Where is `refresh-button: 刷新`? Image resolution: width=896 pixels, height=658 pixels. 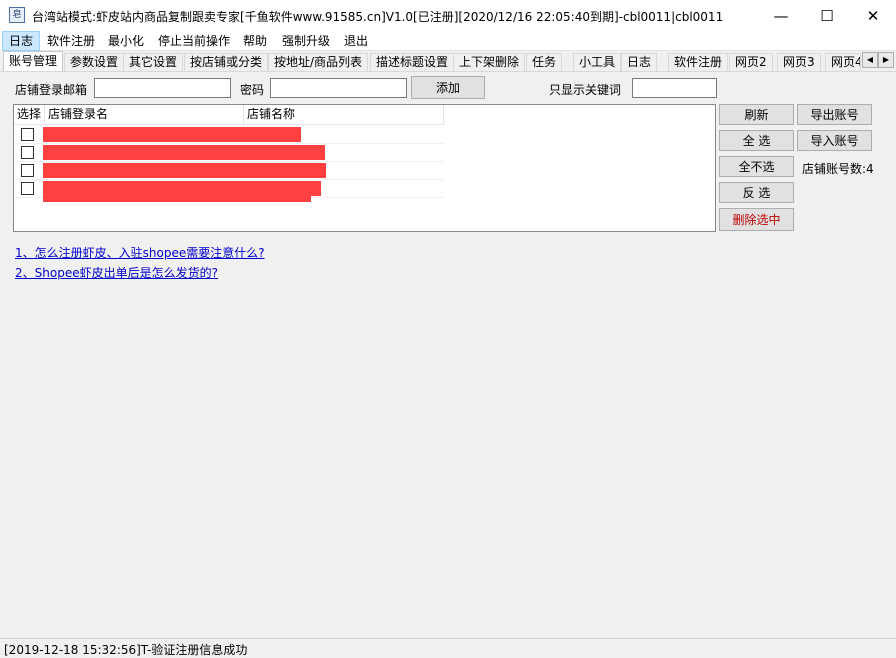
refresh-button: 刷新 is located at coordinates (756, 114).